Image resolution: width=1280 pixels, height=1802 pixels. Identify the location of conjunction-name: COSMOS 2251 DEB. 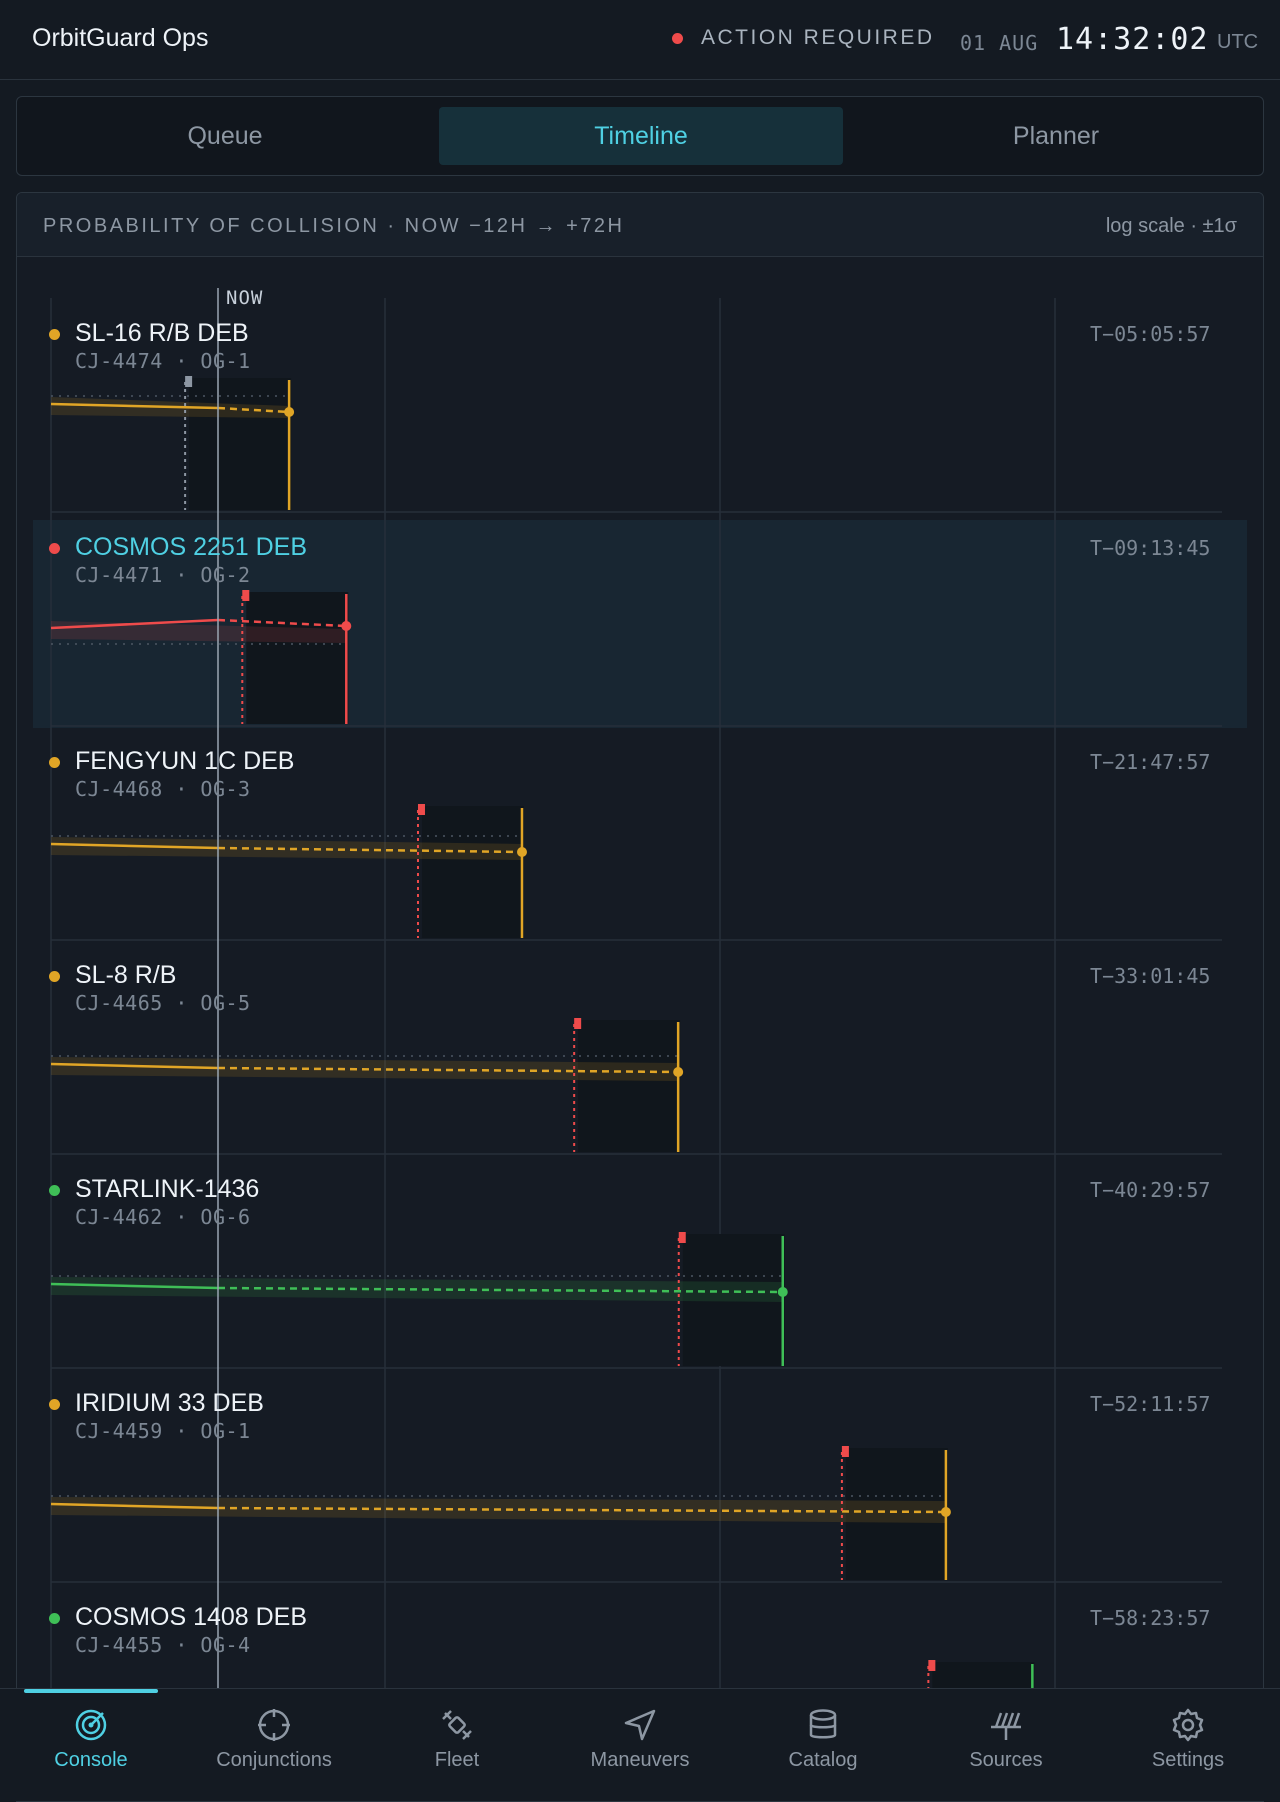
(191, 547).